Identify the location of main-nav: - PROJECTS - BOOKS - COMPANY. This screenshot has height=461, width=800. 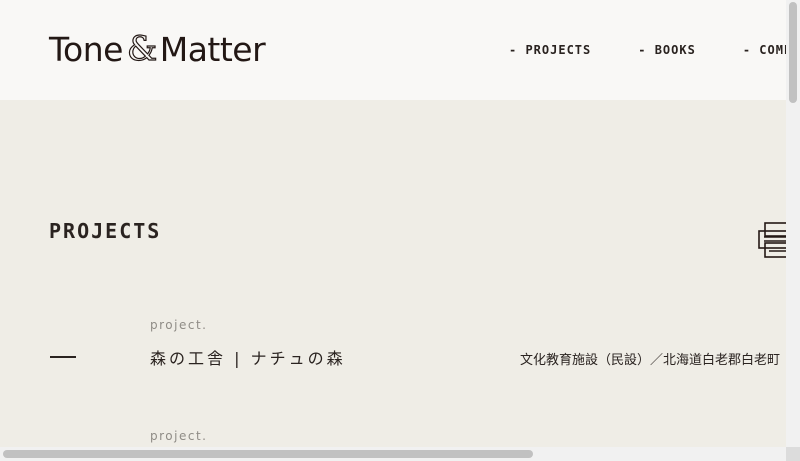
(647, 50).